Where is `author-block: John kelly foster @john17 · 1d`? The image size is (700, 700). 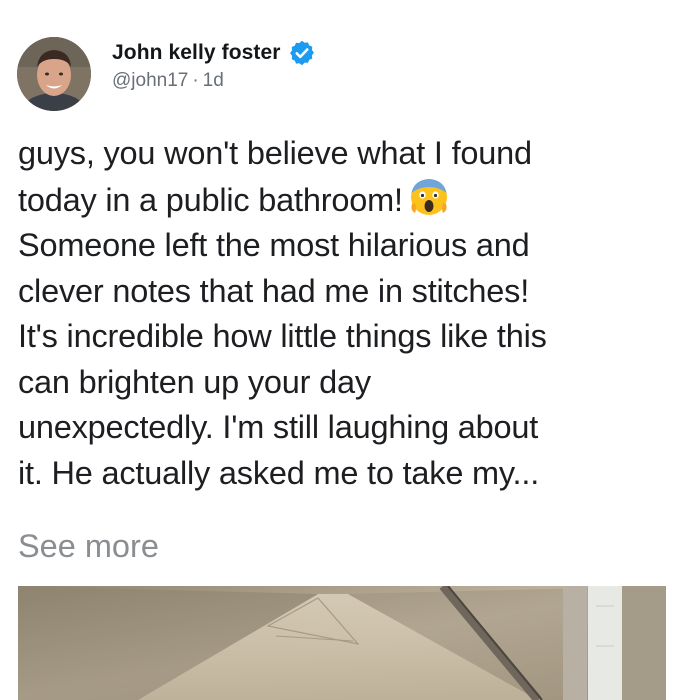
author-block: John kelly foster @john17 · 1d is located at coordinates (214, 65).